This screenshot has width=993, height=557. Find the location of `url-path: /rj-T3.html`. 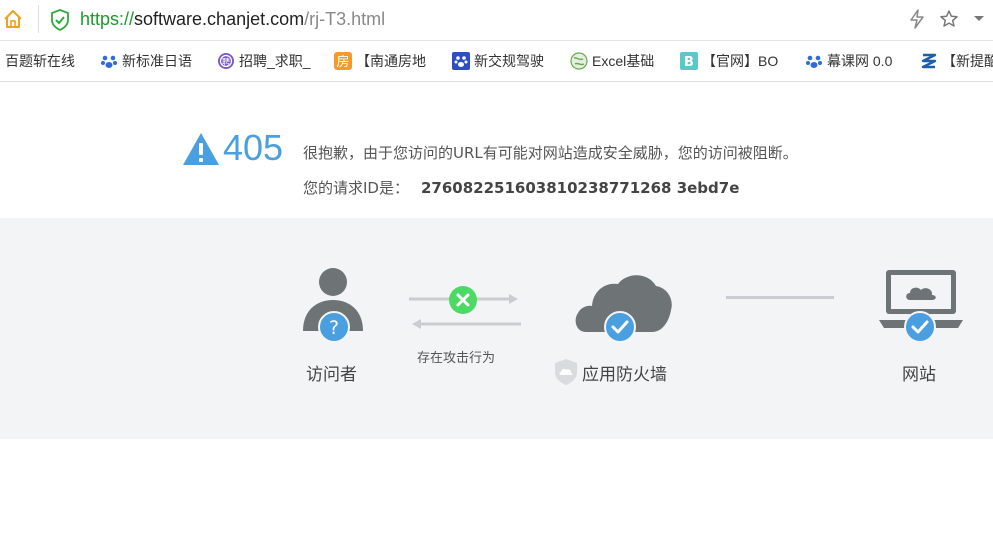

url-path: /rj-T3.html is located at coordinates (345, 19).